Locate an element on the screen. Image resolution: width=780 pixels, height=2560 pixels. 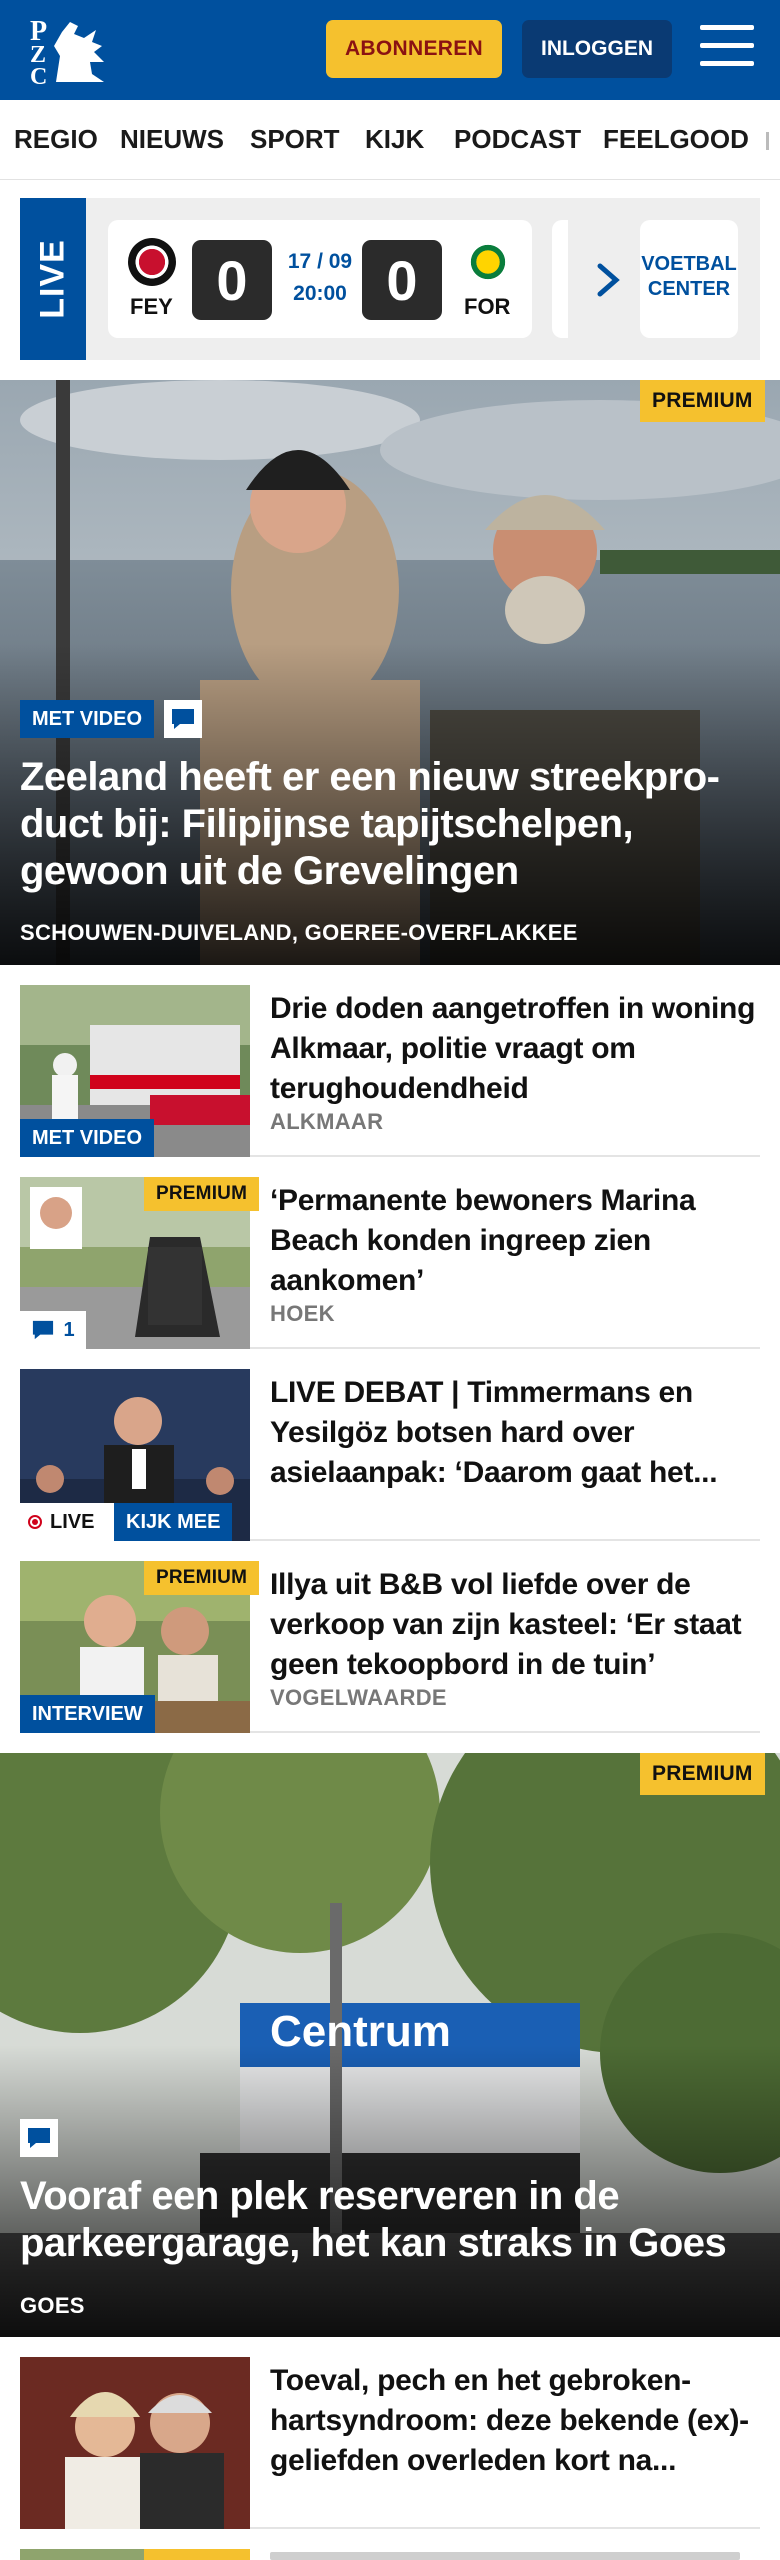
interview-badge: INTERVIEW is located at coordinates (87, 1714).